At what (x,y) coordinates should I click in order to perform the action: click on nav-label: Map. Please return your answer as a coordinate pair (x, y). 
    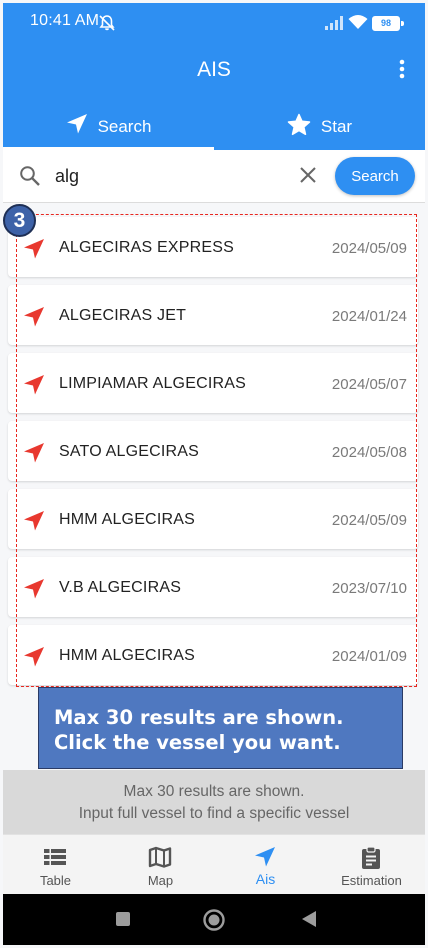
    Looking at the image, I should click on (160, 880).